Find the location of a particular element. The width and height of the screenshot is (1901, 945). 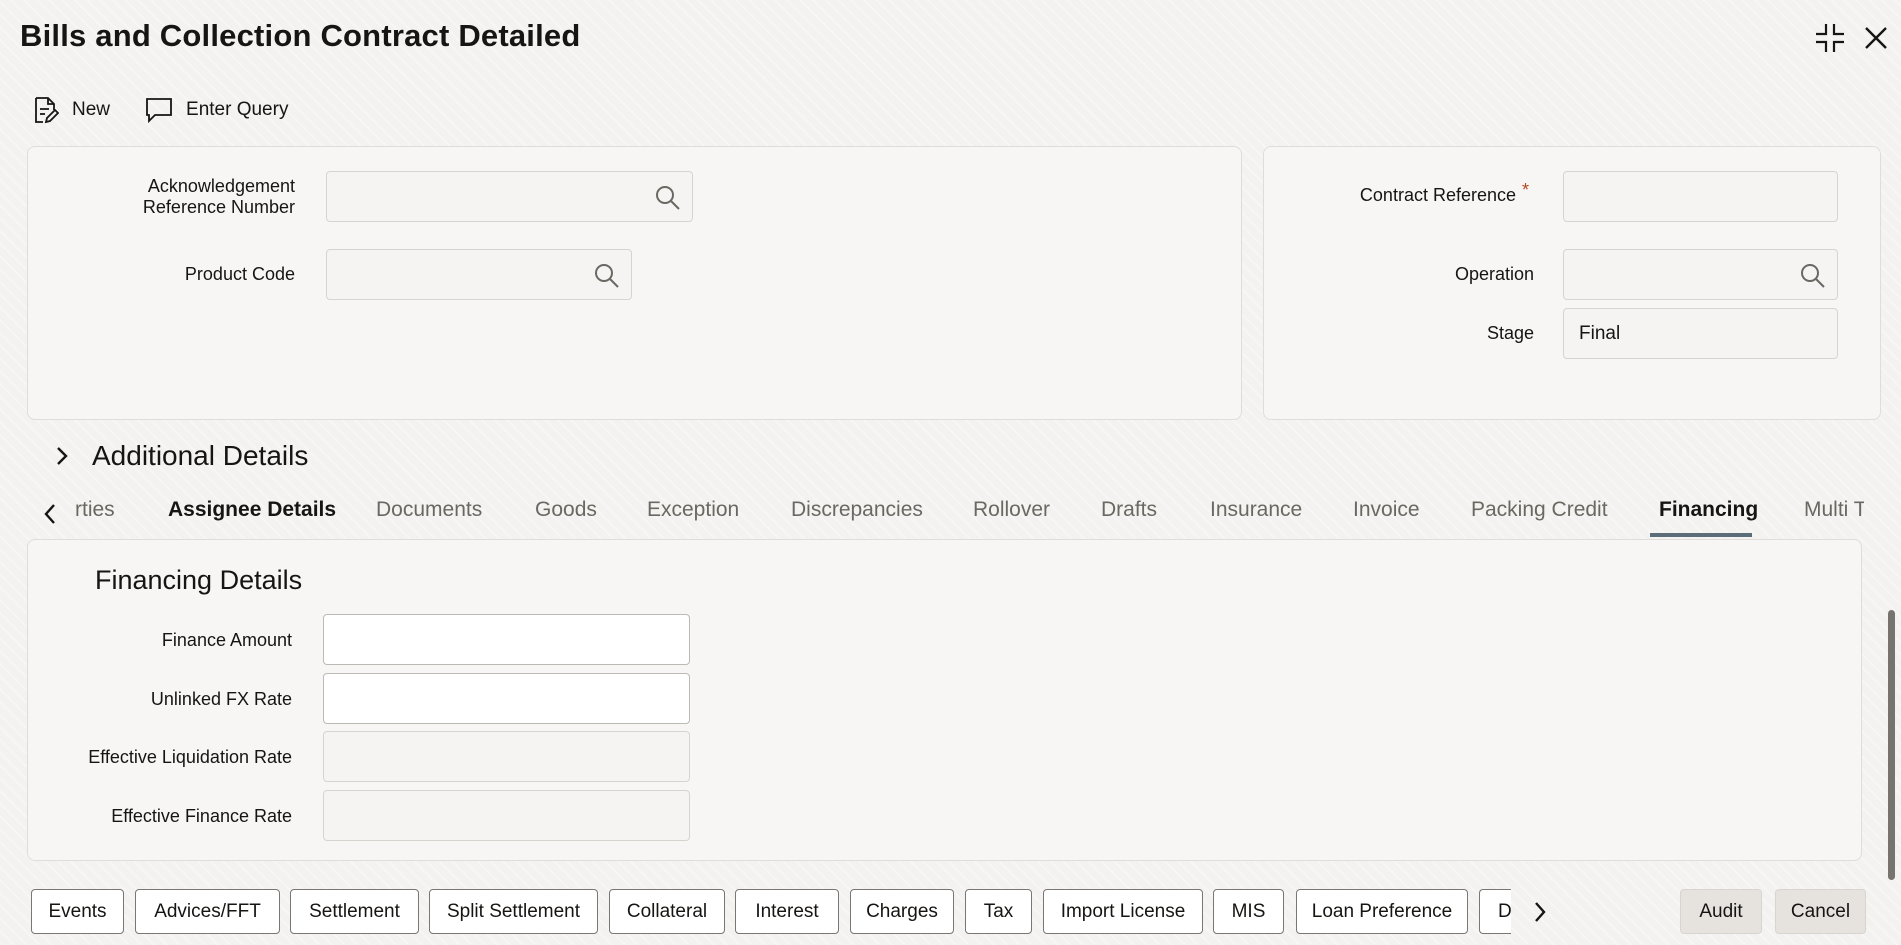

product-code-input is located at coordinates (479, 274).